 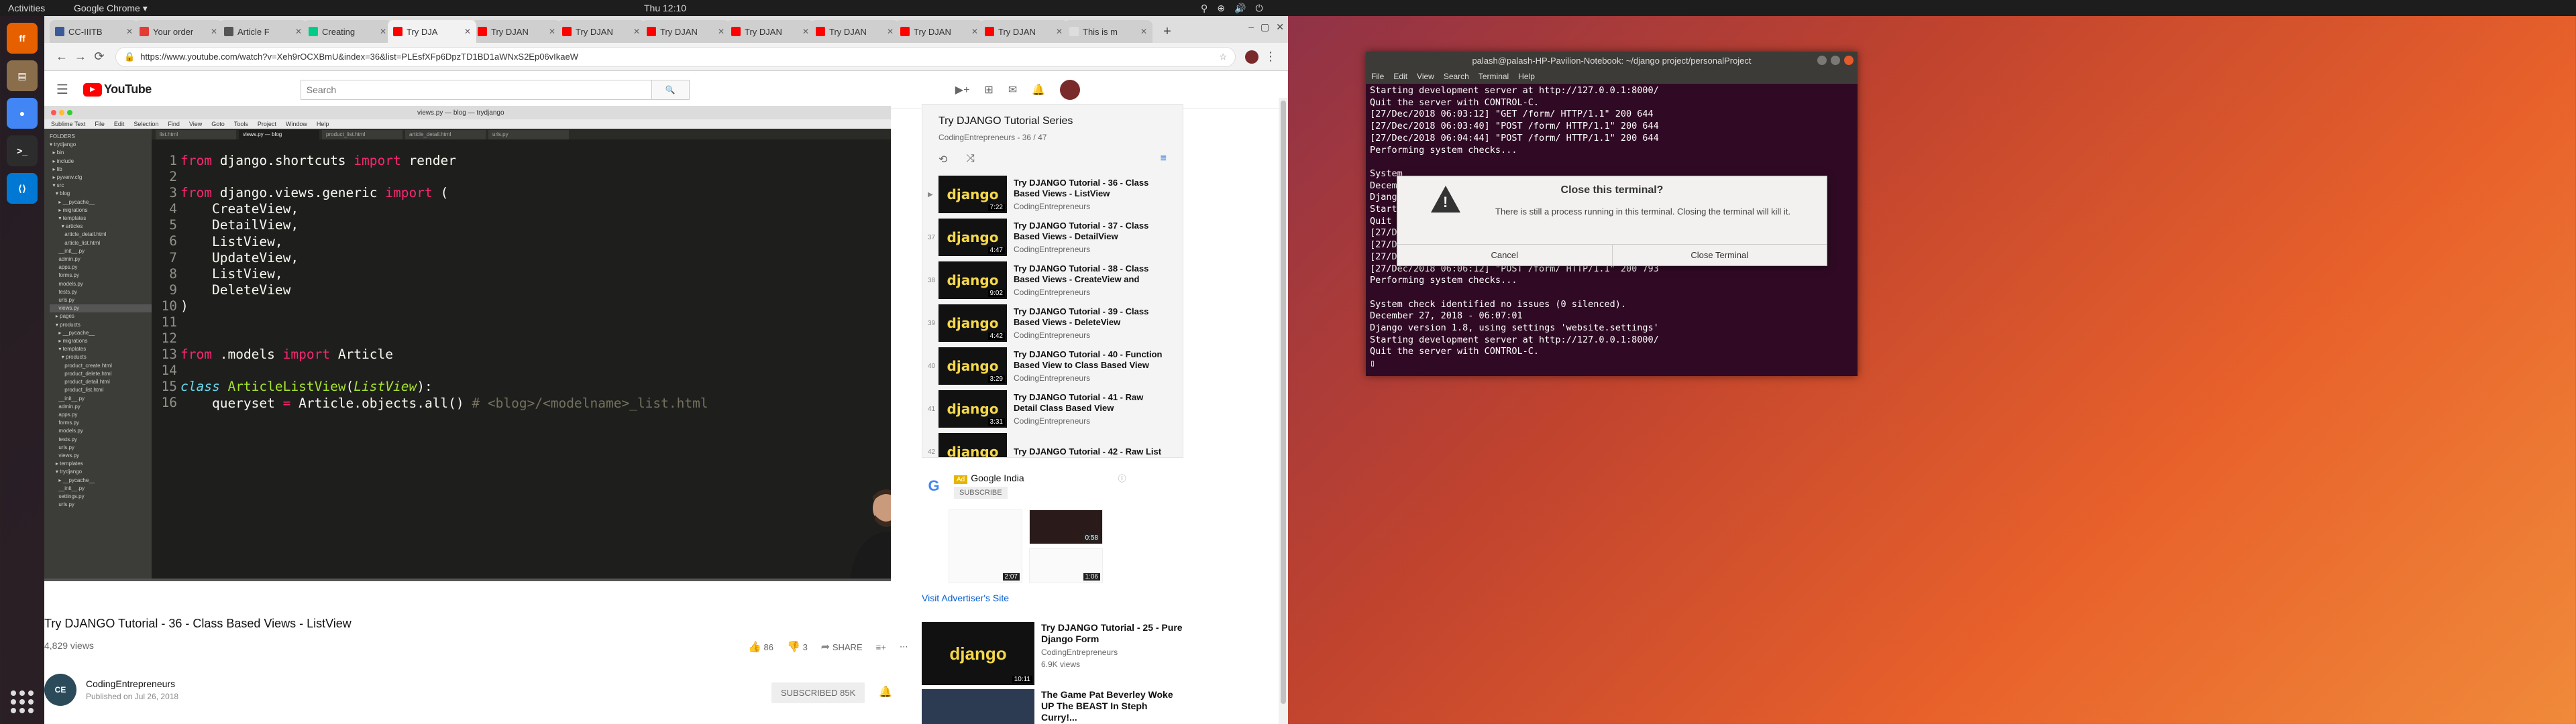 I want to click on terminal-menu-item: Help, so click(x=1526, y=76).